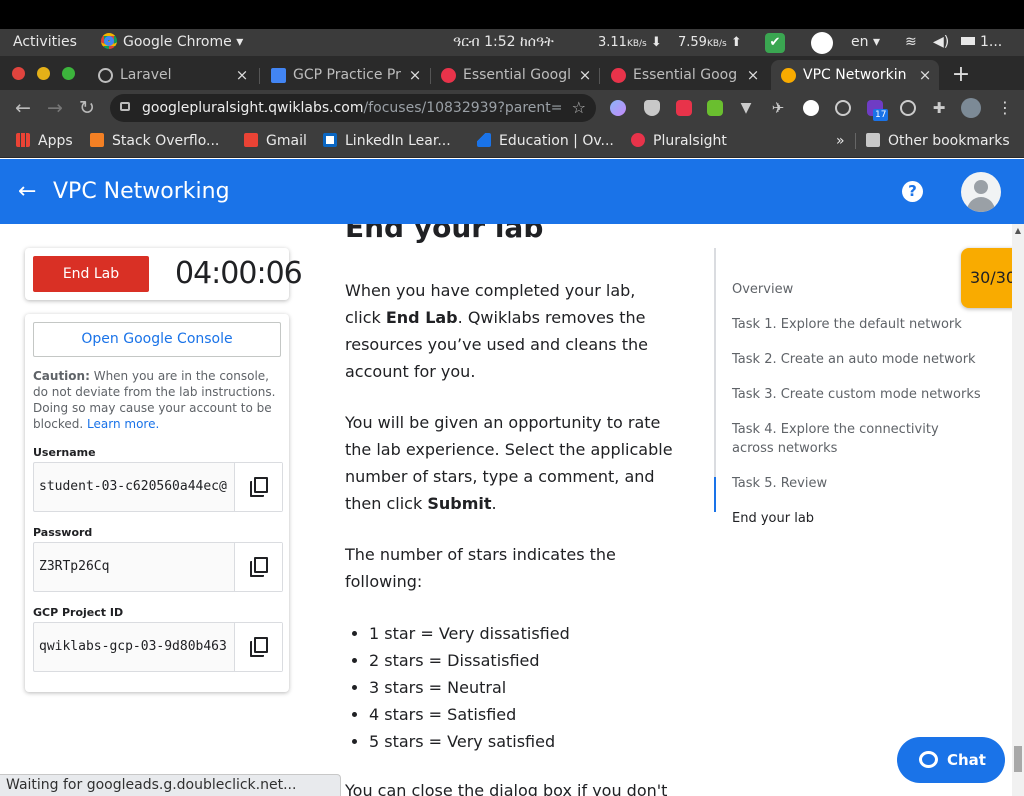 Image resolution: width=1024 pixels, height=796 pixels. What do you see at coordinates (656, 42) in the screenshot?
I see `arrow-down-icon: ⬇` at bounding box center [656, 42].